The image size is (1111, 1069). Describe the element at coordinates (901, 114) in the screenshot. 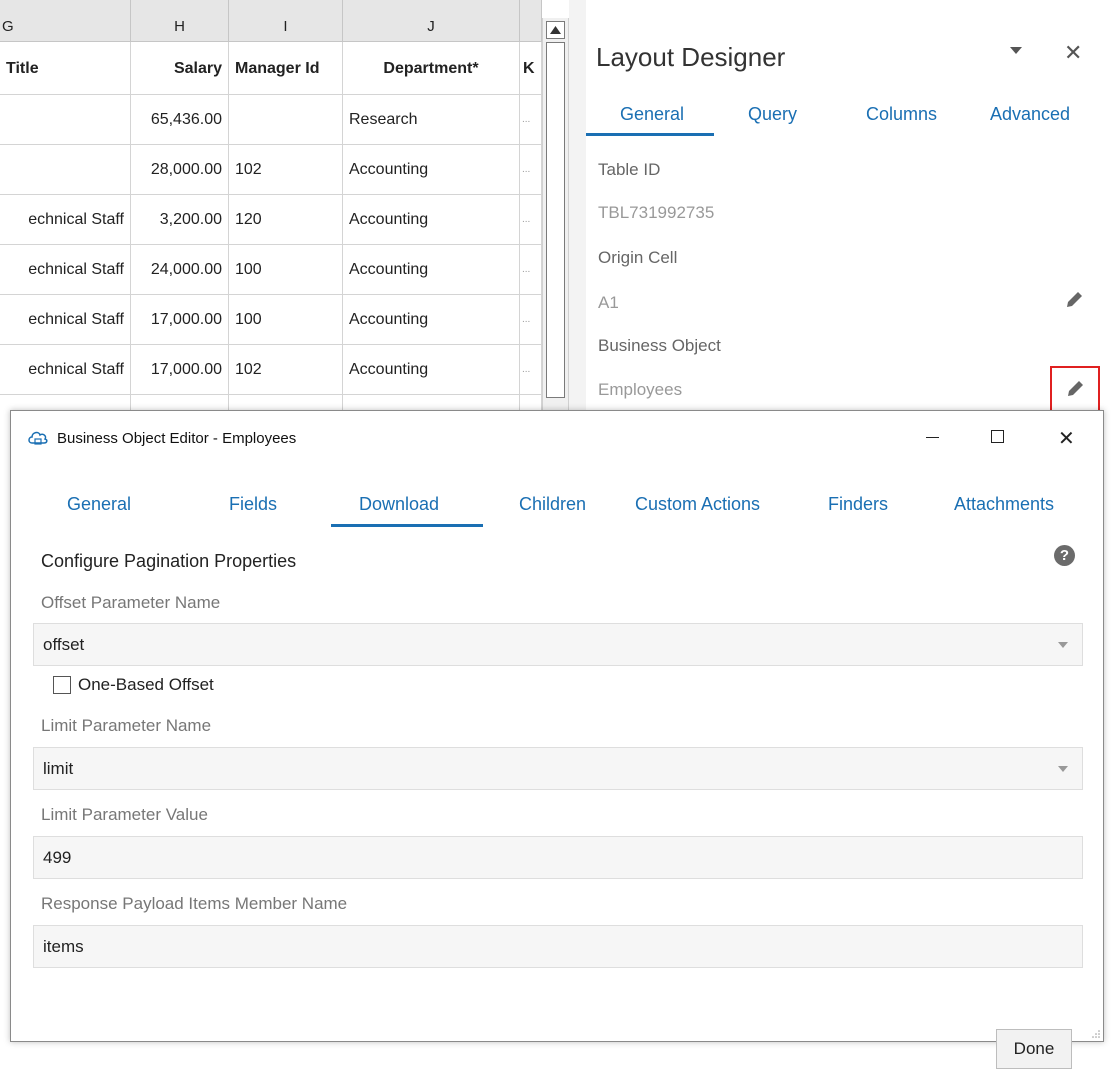

I see `tab-columns: Columns` at that location.